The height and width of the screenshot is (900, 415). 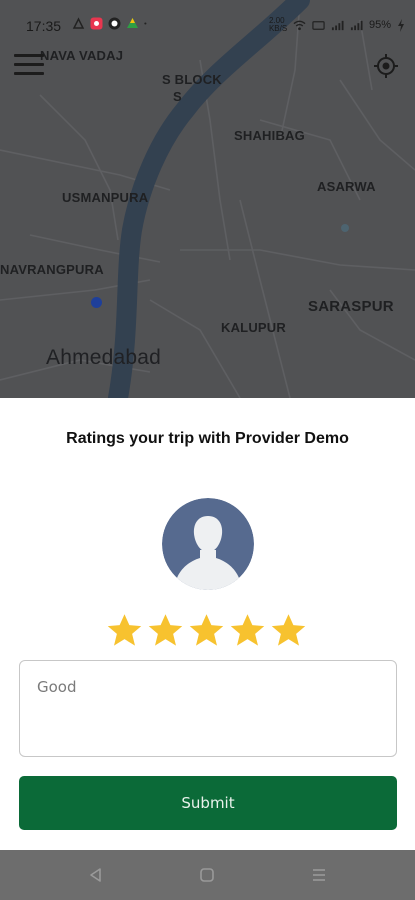 I want to click on map-label-city: Ahmedabad, so click(x=104, y=357).